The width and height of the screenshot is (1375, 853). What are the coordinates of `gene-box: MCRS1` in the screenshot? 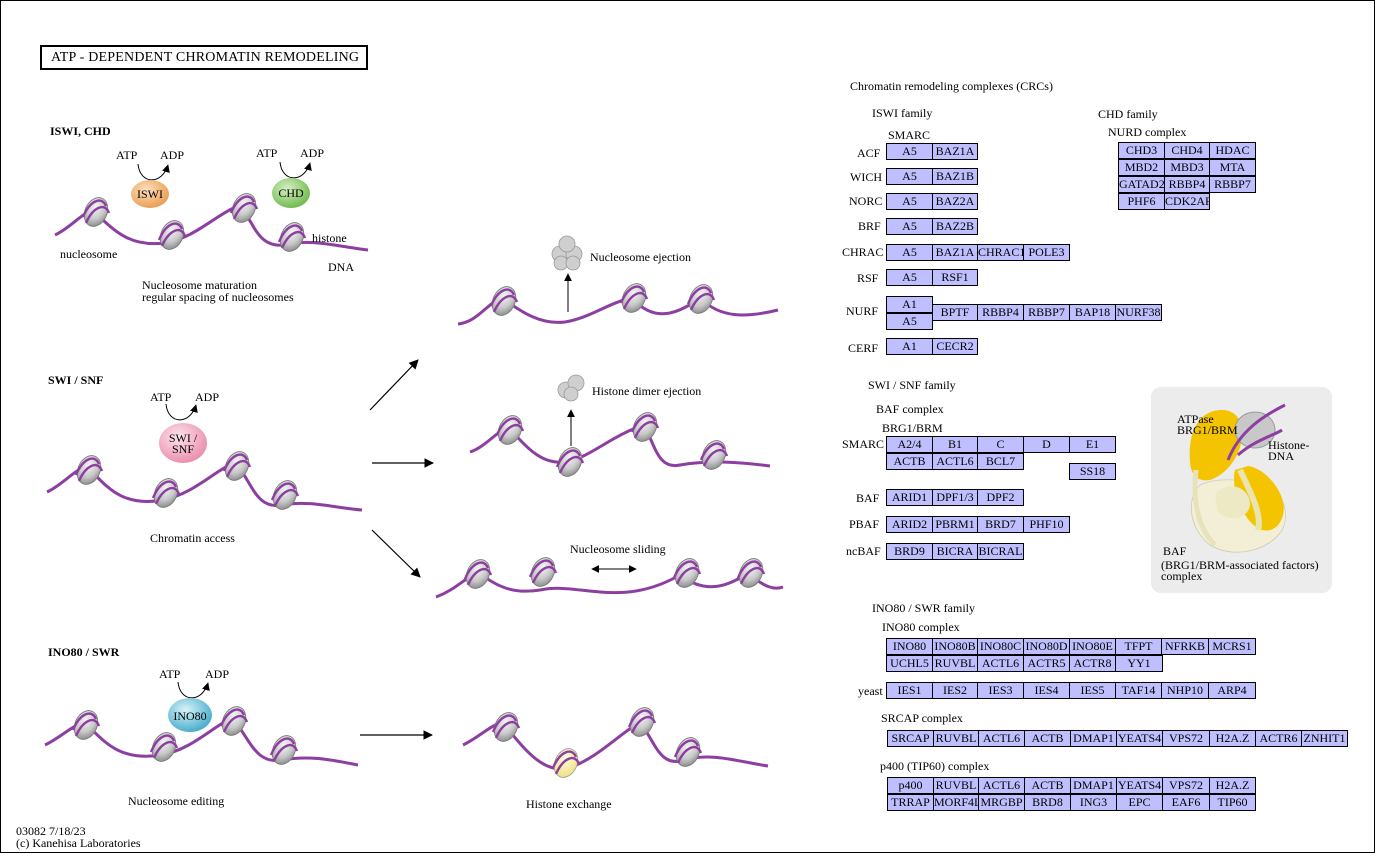 It's located at (1232, 646).